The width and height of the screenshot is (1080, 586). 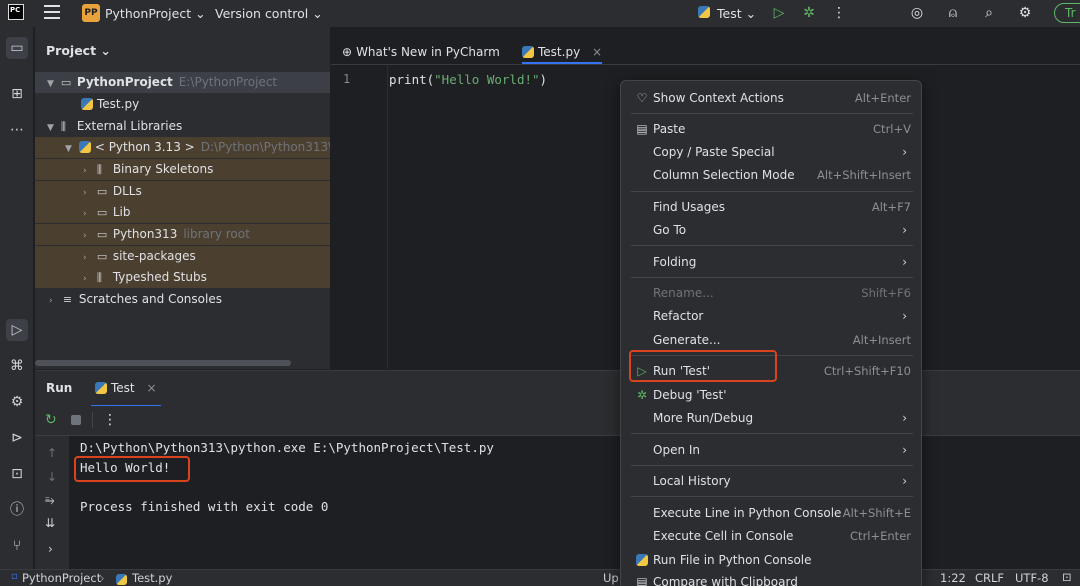 I want to click on lock-icon: ⊡, so click(x=1067, y=577).